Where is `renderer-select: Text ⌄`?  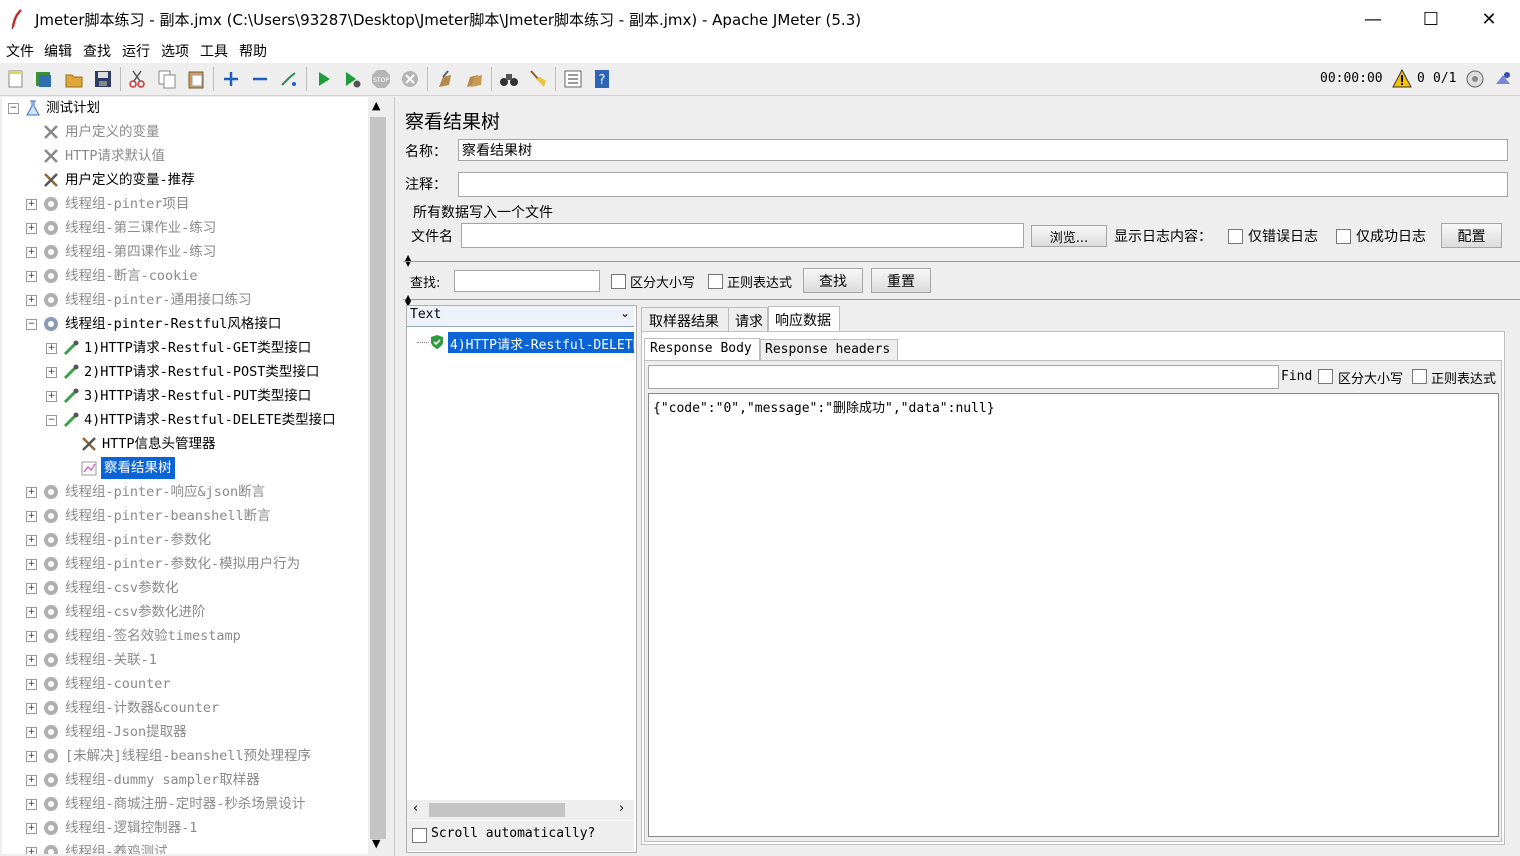
renderer-select: Text ⌄ is located at coordinates (520, 316).